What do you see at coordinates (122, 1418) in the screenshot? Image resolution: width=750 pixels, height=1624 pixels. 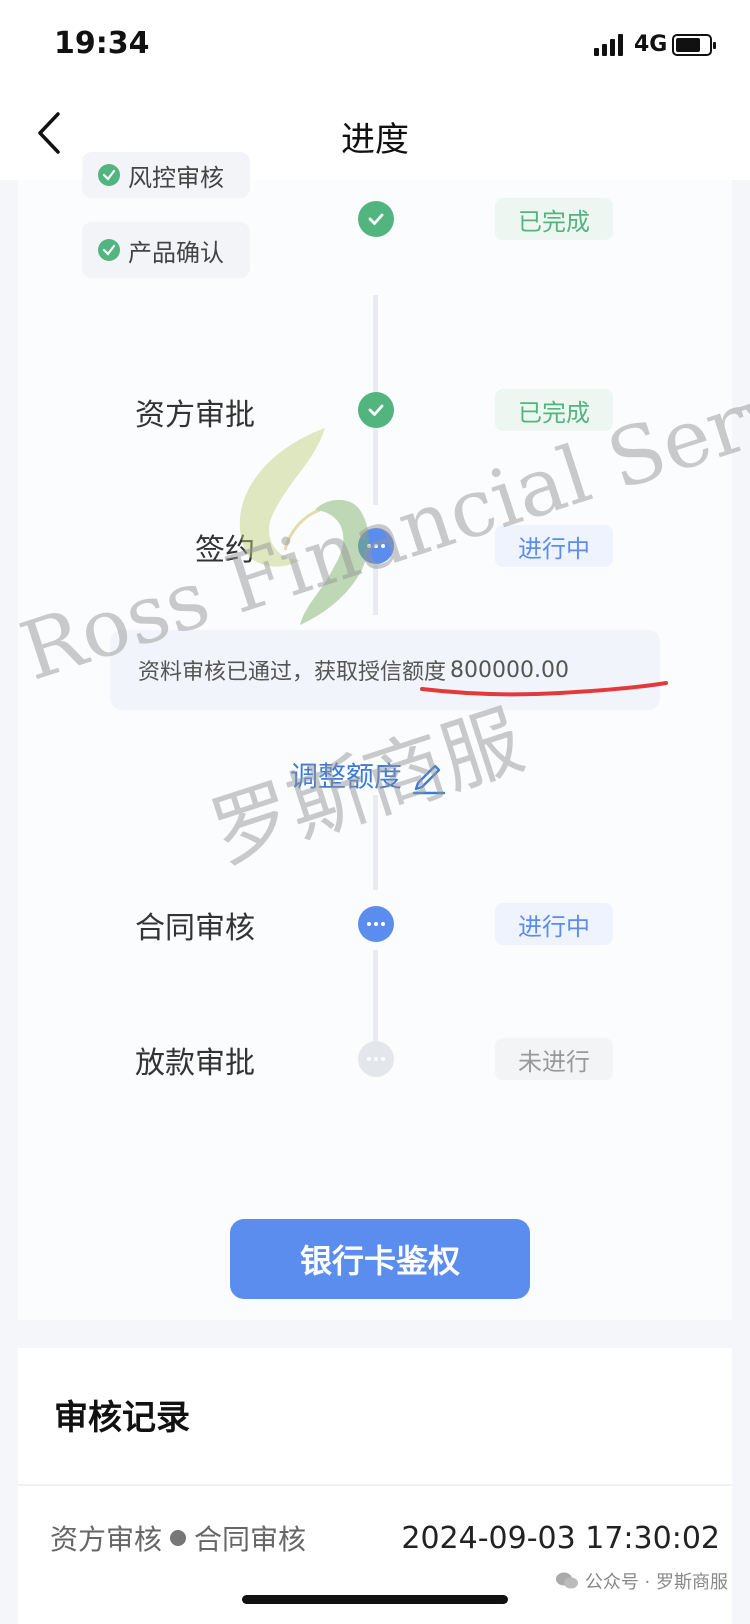 I see `records-title: 审核记录` at bounding box center [122, 1418].